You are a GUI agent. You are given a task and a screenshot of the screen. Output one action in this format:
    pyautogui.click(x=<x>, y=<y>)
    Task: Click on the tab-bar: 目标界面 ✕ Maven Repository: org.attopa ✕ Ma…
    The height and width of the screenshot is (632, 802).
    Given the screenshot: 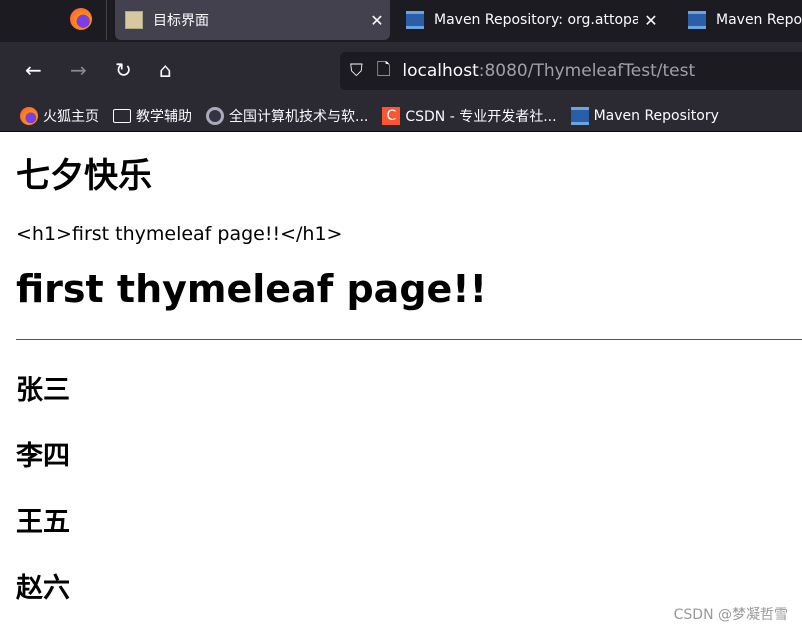 What is the action you would take?
    pyautogui.click(x=401, y=21)
    